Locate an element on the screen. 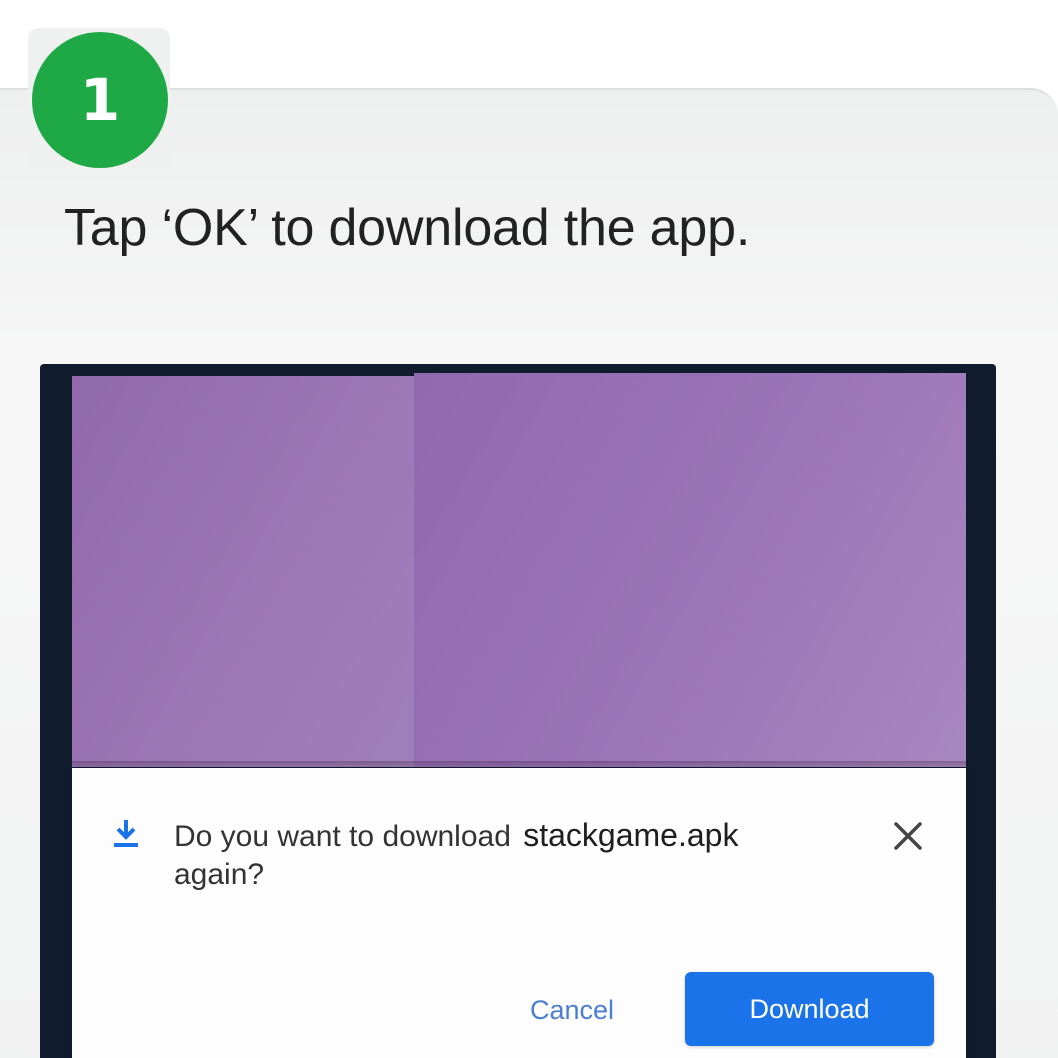 This screenshot has width=1058, height=1058. dialog-filename: stackgame.apk is located at coordinates (631, 835).